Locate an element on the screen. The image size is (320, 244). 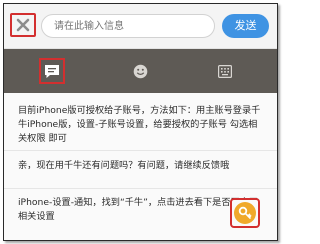
close-icon is located at coordinates (23, 25).